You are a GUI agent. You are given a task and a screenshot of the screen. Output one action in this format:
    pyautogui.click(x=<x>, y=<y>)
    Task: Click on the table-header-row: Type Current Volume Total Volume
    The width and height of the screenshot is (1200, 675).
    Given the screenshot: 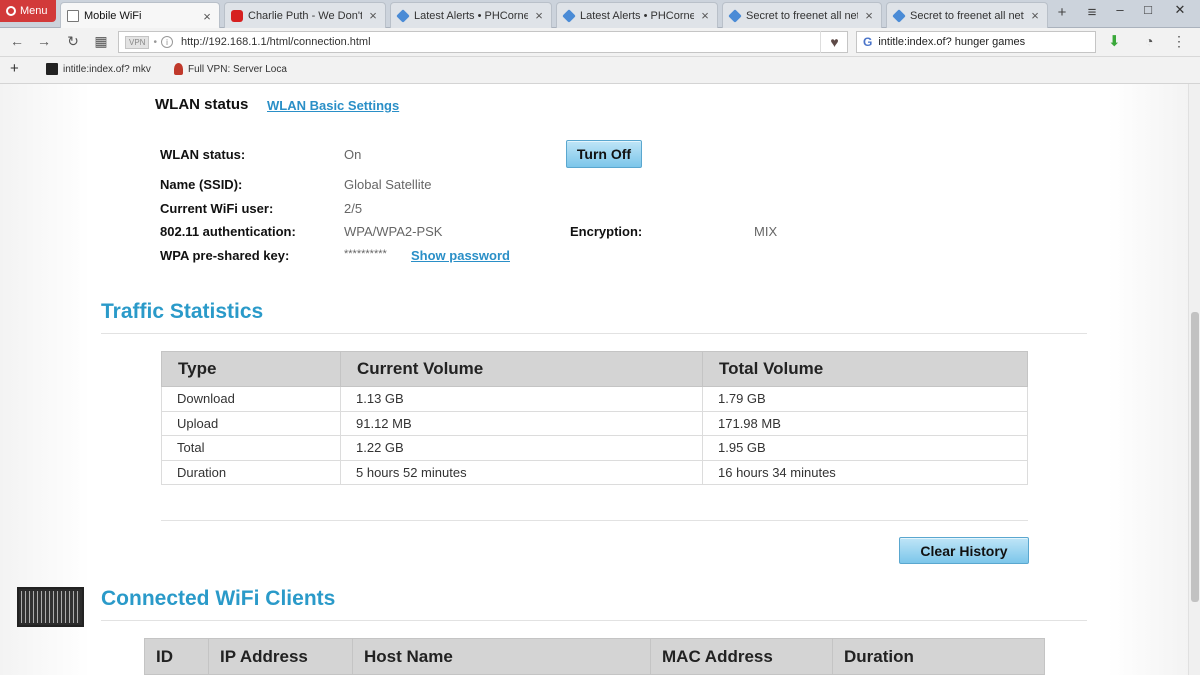 What is the action you would take?
    pyautogui.click(x=594, y=369)
    